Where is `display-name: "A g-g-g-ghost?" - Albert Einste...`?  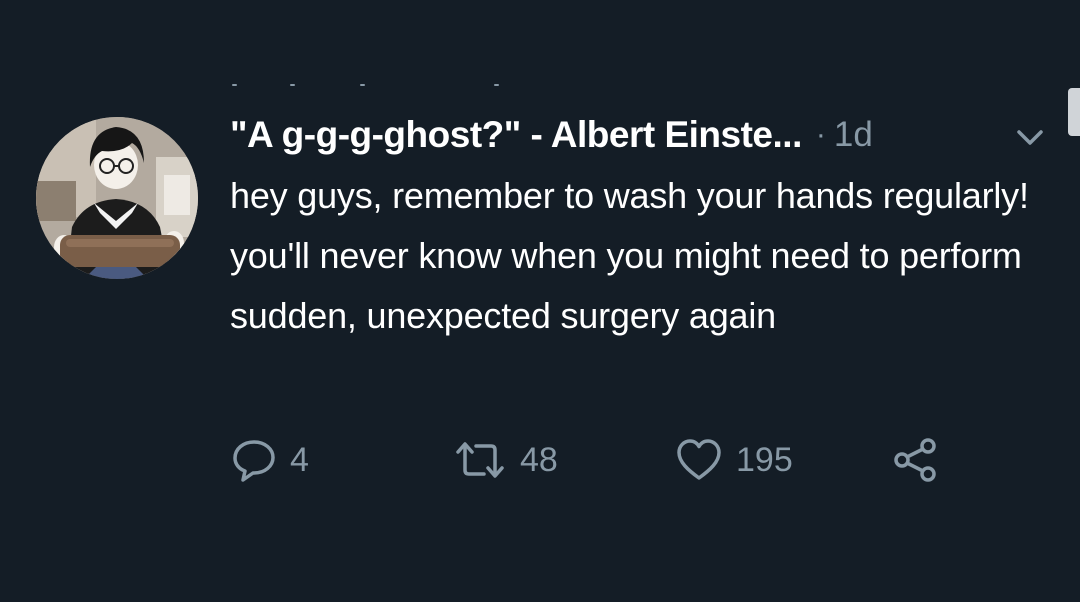 display-name: "A g-g-g-ghost?" - Albert Einste... is located at coordinates (516, 135).